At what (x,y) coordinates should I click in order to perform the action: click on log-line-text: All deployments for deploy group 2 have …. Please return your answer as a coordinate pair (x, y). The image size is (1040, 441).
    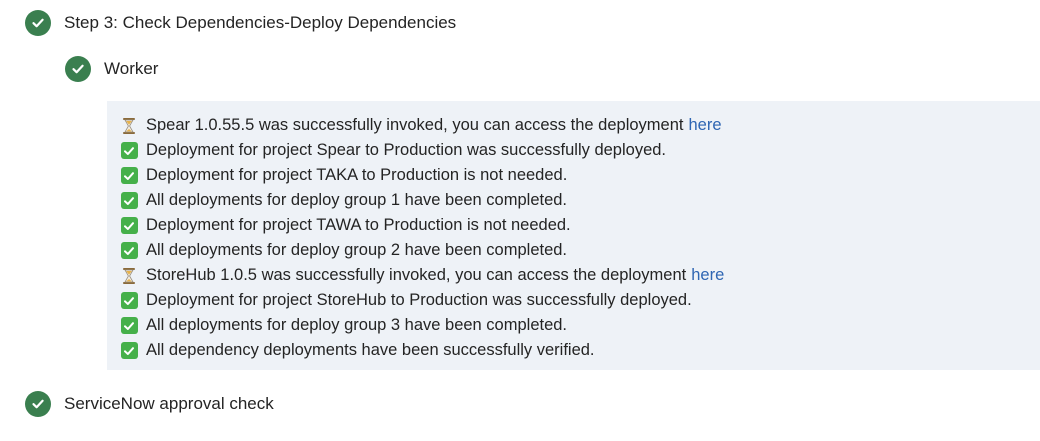
    Looking at the image, I should click on (357, 250).